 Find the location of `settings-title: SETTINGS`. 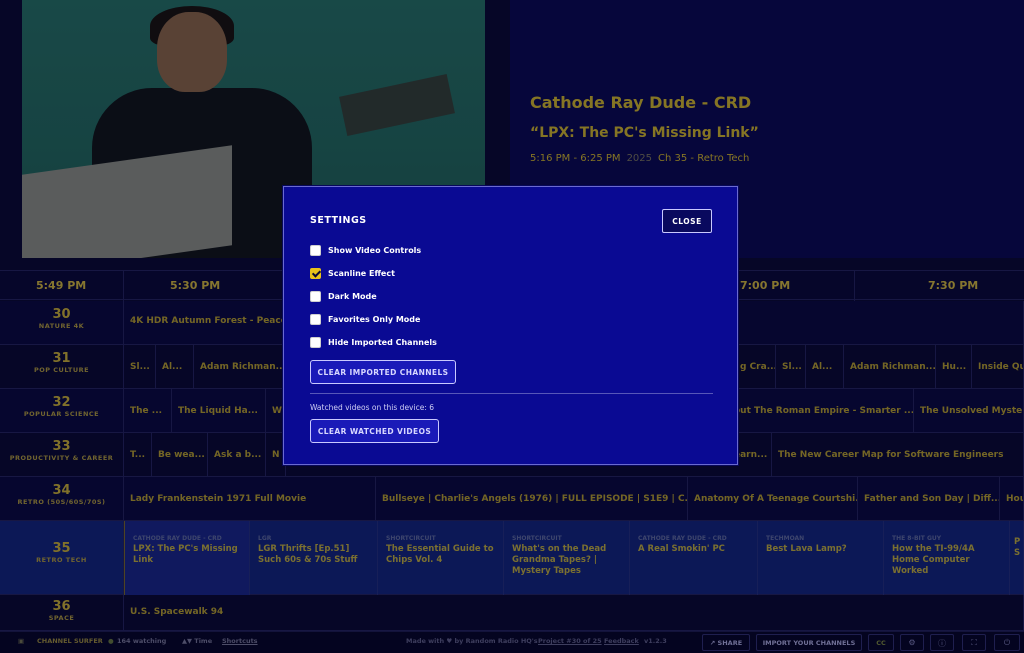

settings-title: SETTINGS is located at coordinates (338, 220).